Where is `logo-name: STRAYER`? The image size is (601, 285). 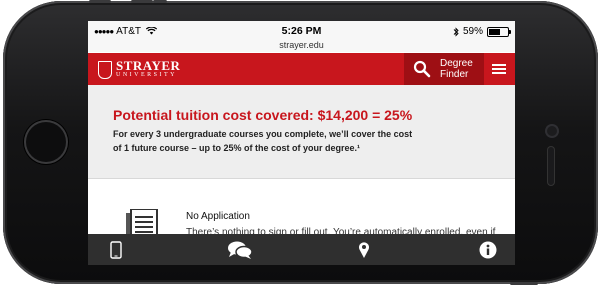 logo-name: STRAYER is located at coordinates (148, 65).